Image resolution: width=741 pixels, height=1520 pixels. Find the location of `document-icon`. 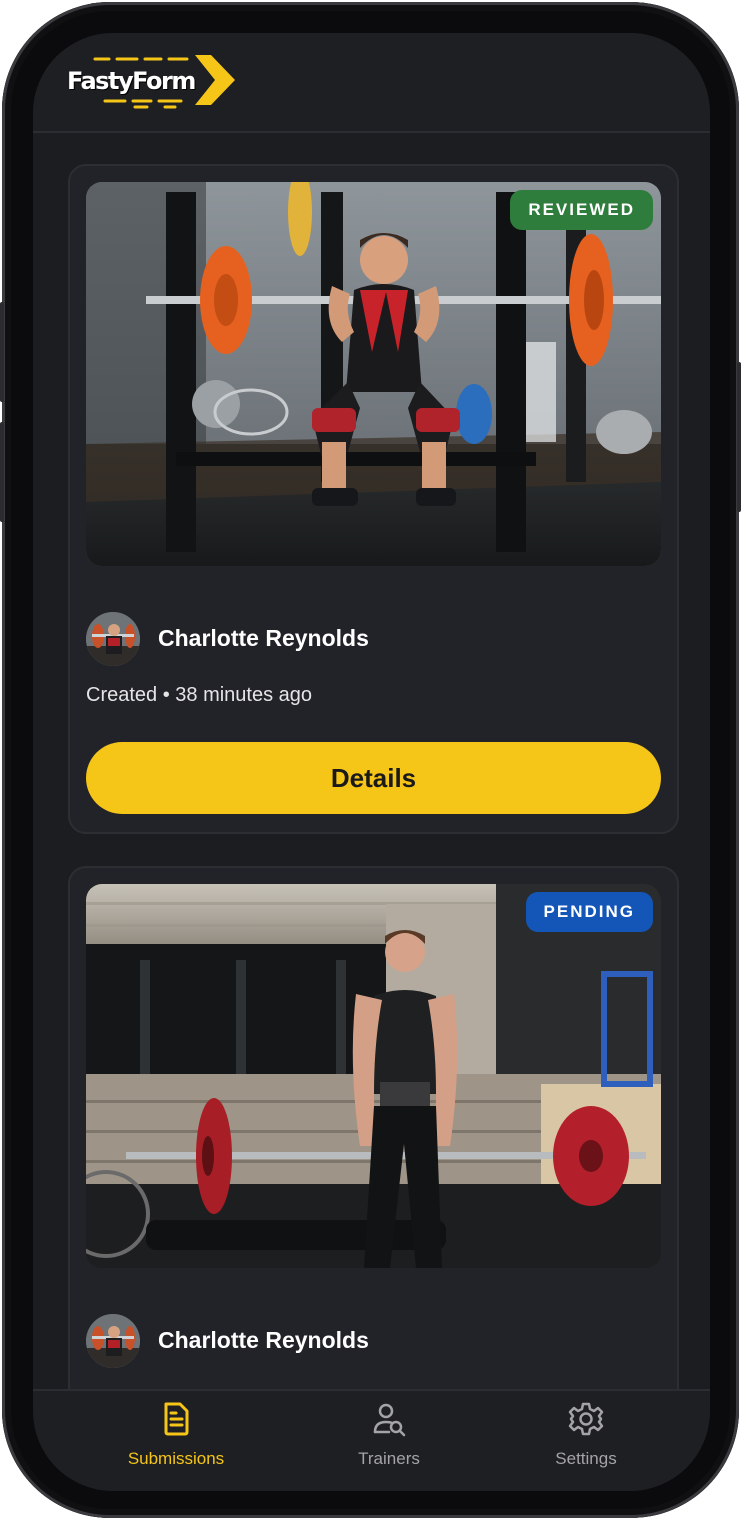

document-icon is located at coordinates (176, 1419).